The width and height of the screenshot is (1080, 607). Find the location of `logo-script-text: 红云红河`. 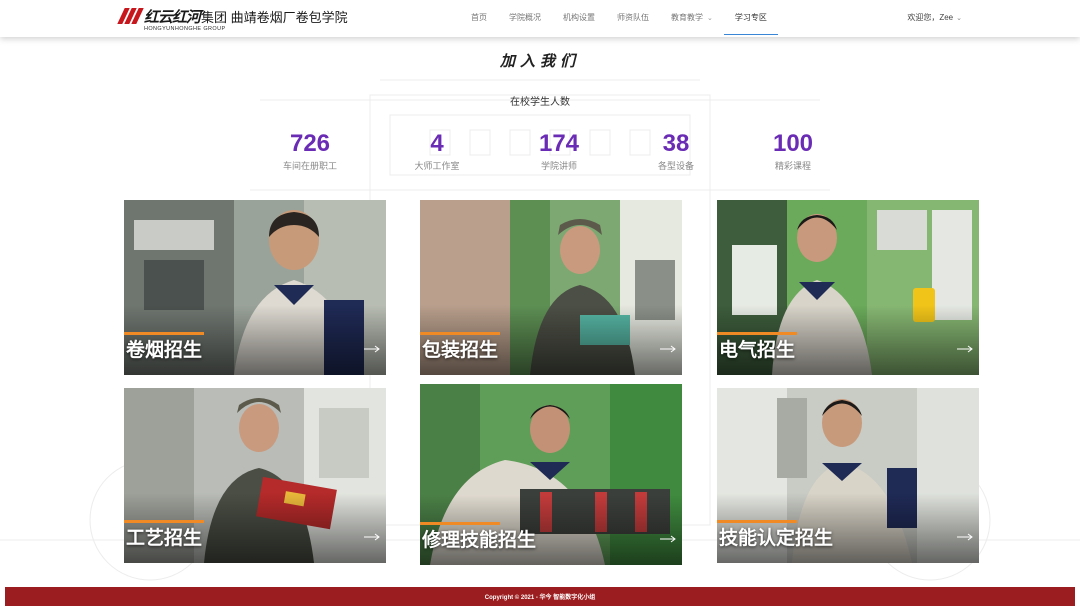

logo-script-text: 红云红河 is located at coordinates (172, 17).